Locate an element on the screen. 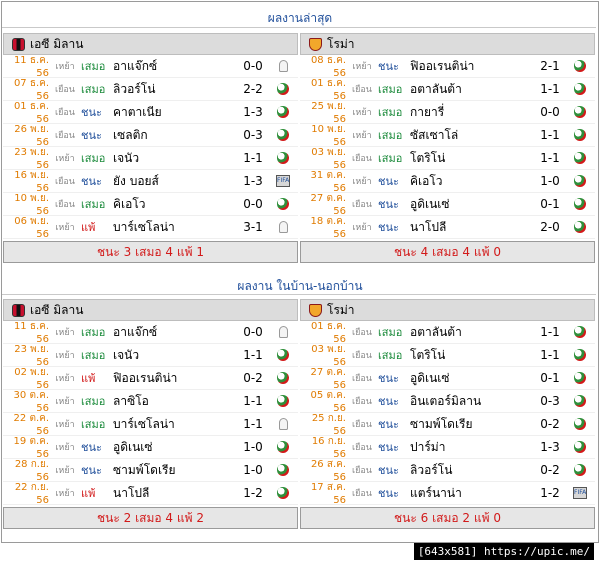 The width and height of the screenshot is (600, 561). match-opponent: ซัสเซาโล่ is located at coordinates (472, 135).